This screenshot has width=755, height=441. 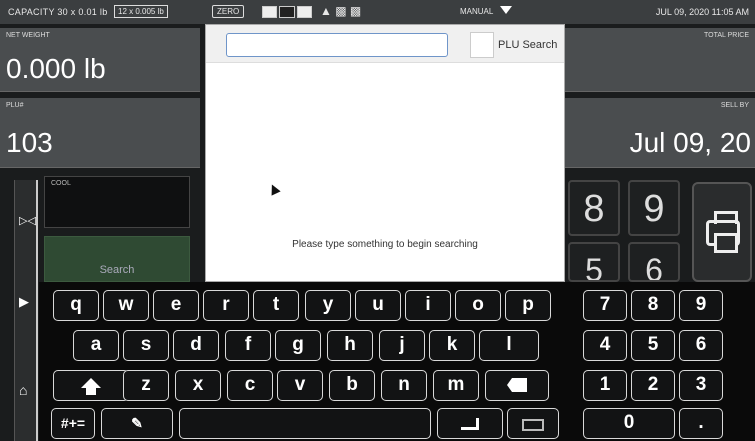 I want to click on key-h: h, so click(x=350, y=345).